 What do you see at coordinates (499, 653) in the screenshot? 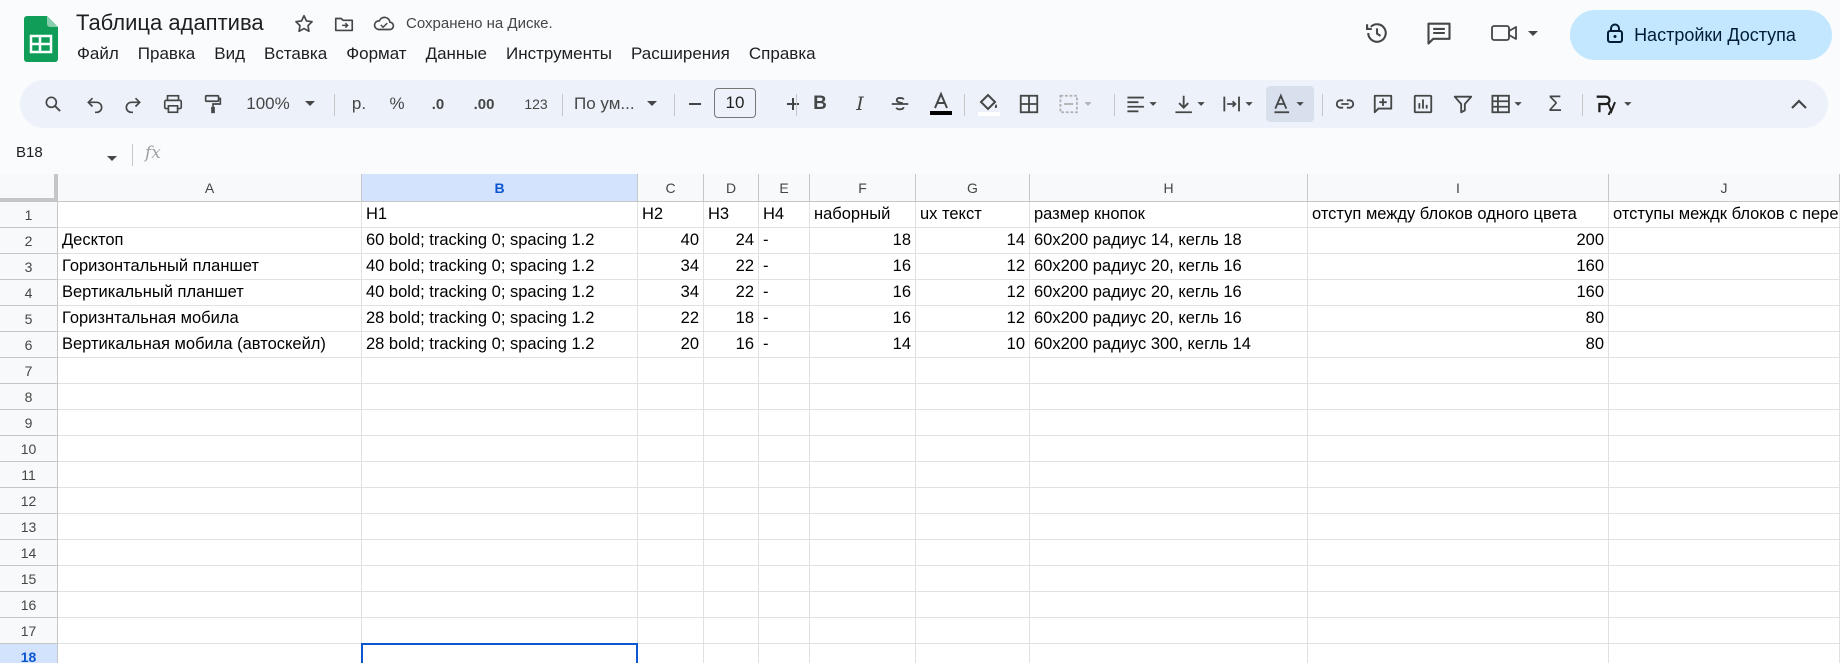
I see `active-cell-selection` at bounding box center [499, 653].